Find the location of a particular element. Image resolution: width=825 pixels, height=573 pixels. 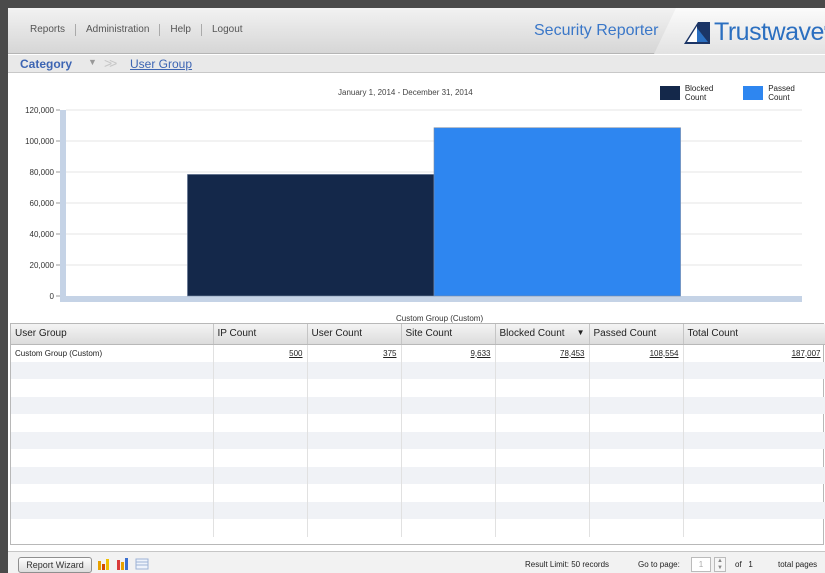

cell-blocked-count-link: 78,453 is located at coordinates (542, 353).